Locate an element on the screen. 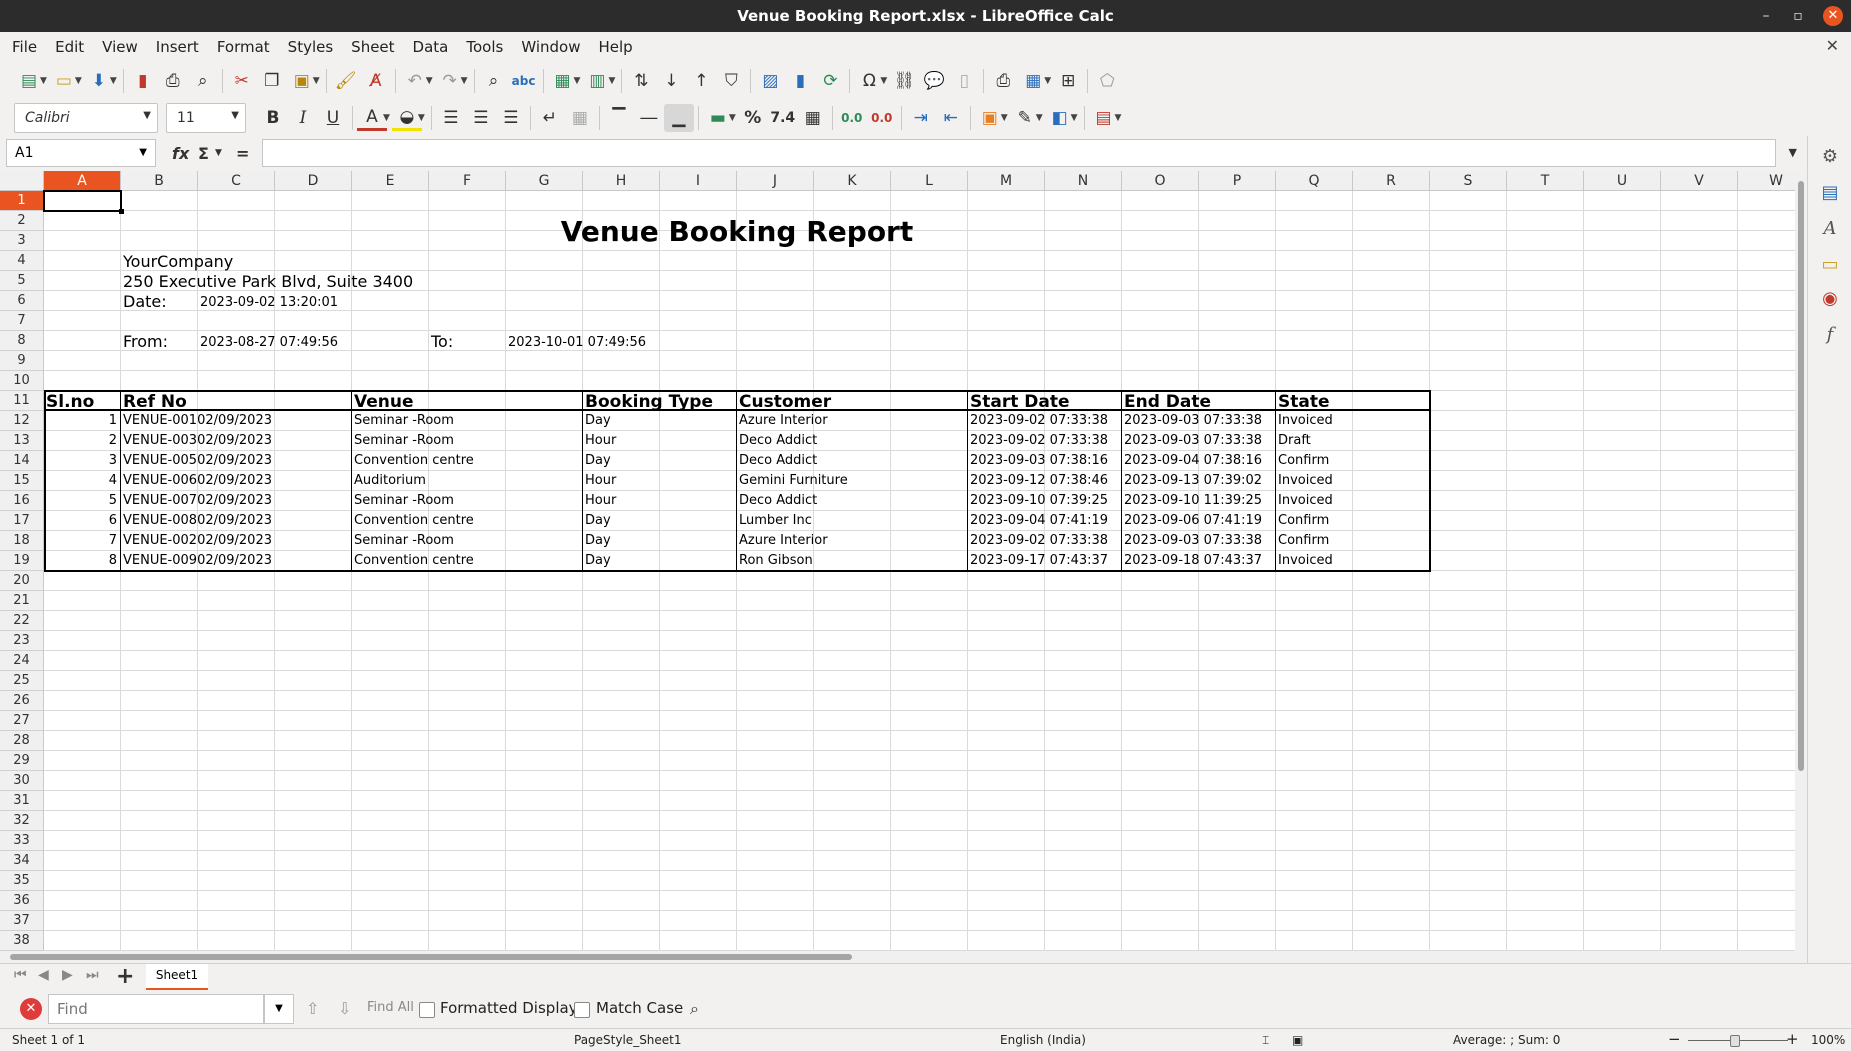  column-header: F is located at coordinates (467, 181).